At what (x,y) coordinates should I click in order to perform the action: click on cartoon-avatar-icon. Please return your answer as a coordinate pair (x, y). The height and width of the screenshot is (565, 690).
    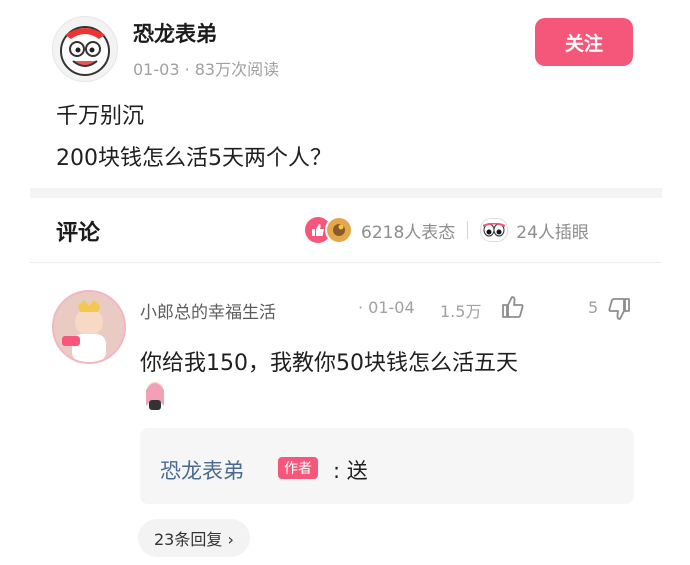
    Looking at the image, I should click on (85, 51).